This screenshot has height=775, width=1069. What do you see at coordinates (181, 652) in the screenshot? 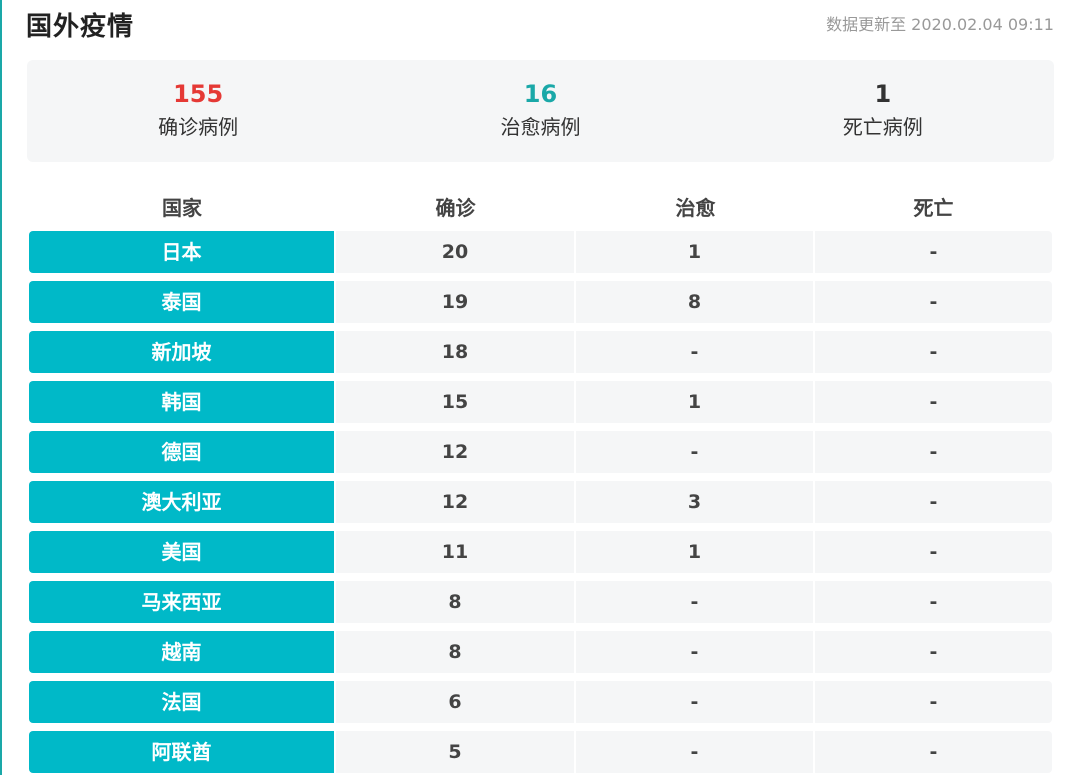
I see `country-cell: 越南` at bounding box center [181, 652].